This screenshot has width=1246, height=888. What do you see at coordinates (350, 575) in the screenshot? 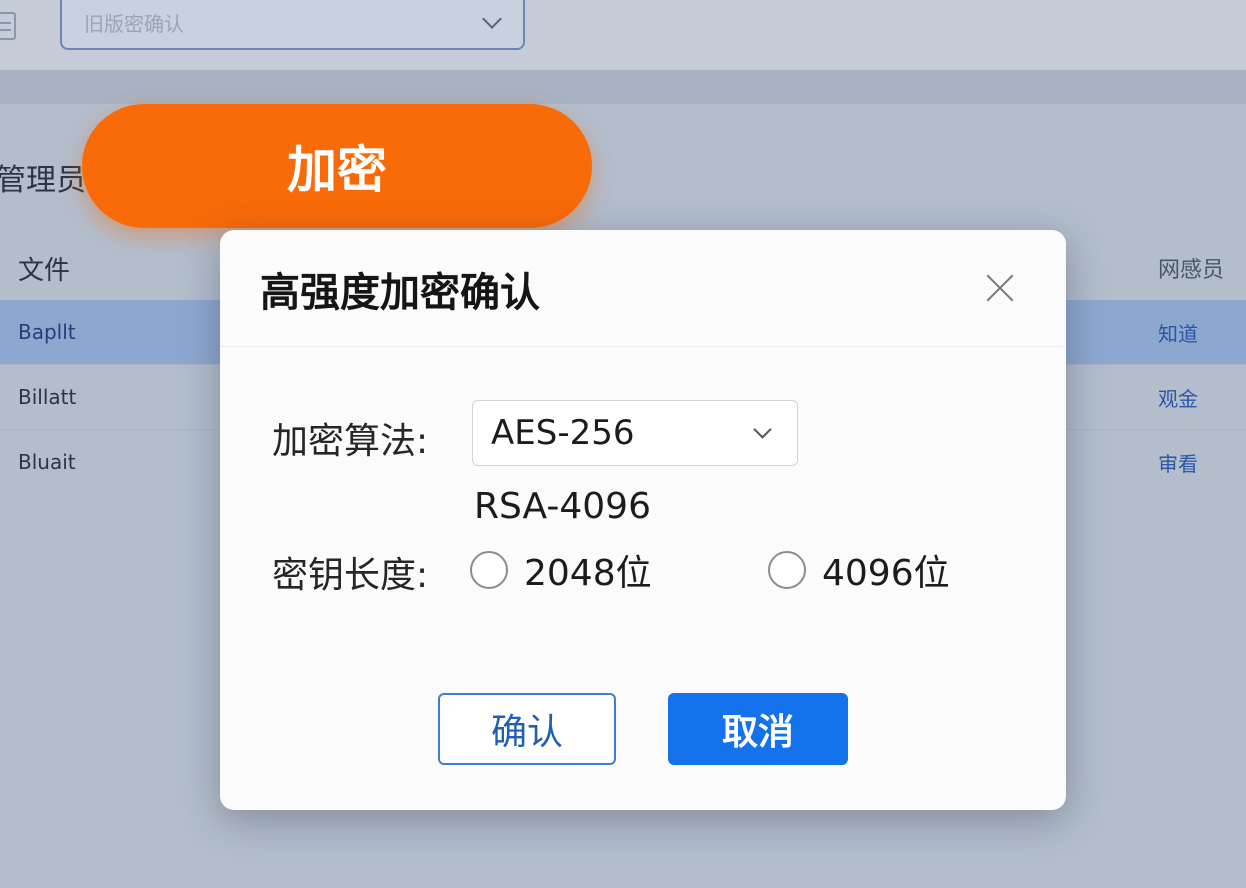
I see `key-length-label: 密钥长度:` at bounding box center [350, 575].